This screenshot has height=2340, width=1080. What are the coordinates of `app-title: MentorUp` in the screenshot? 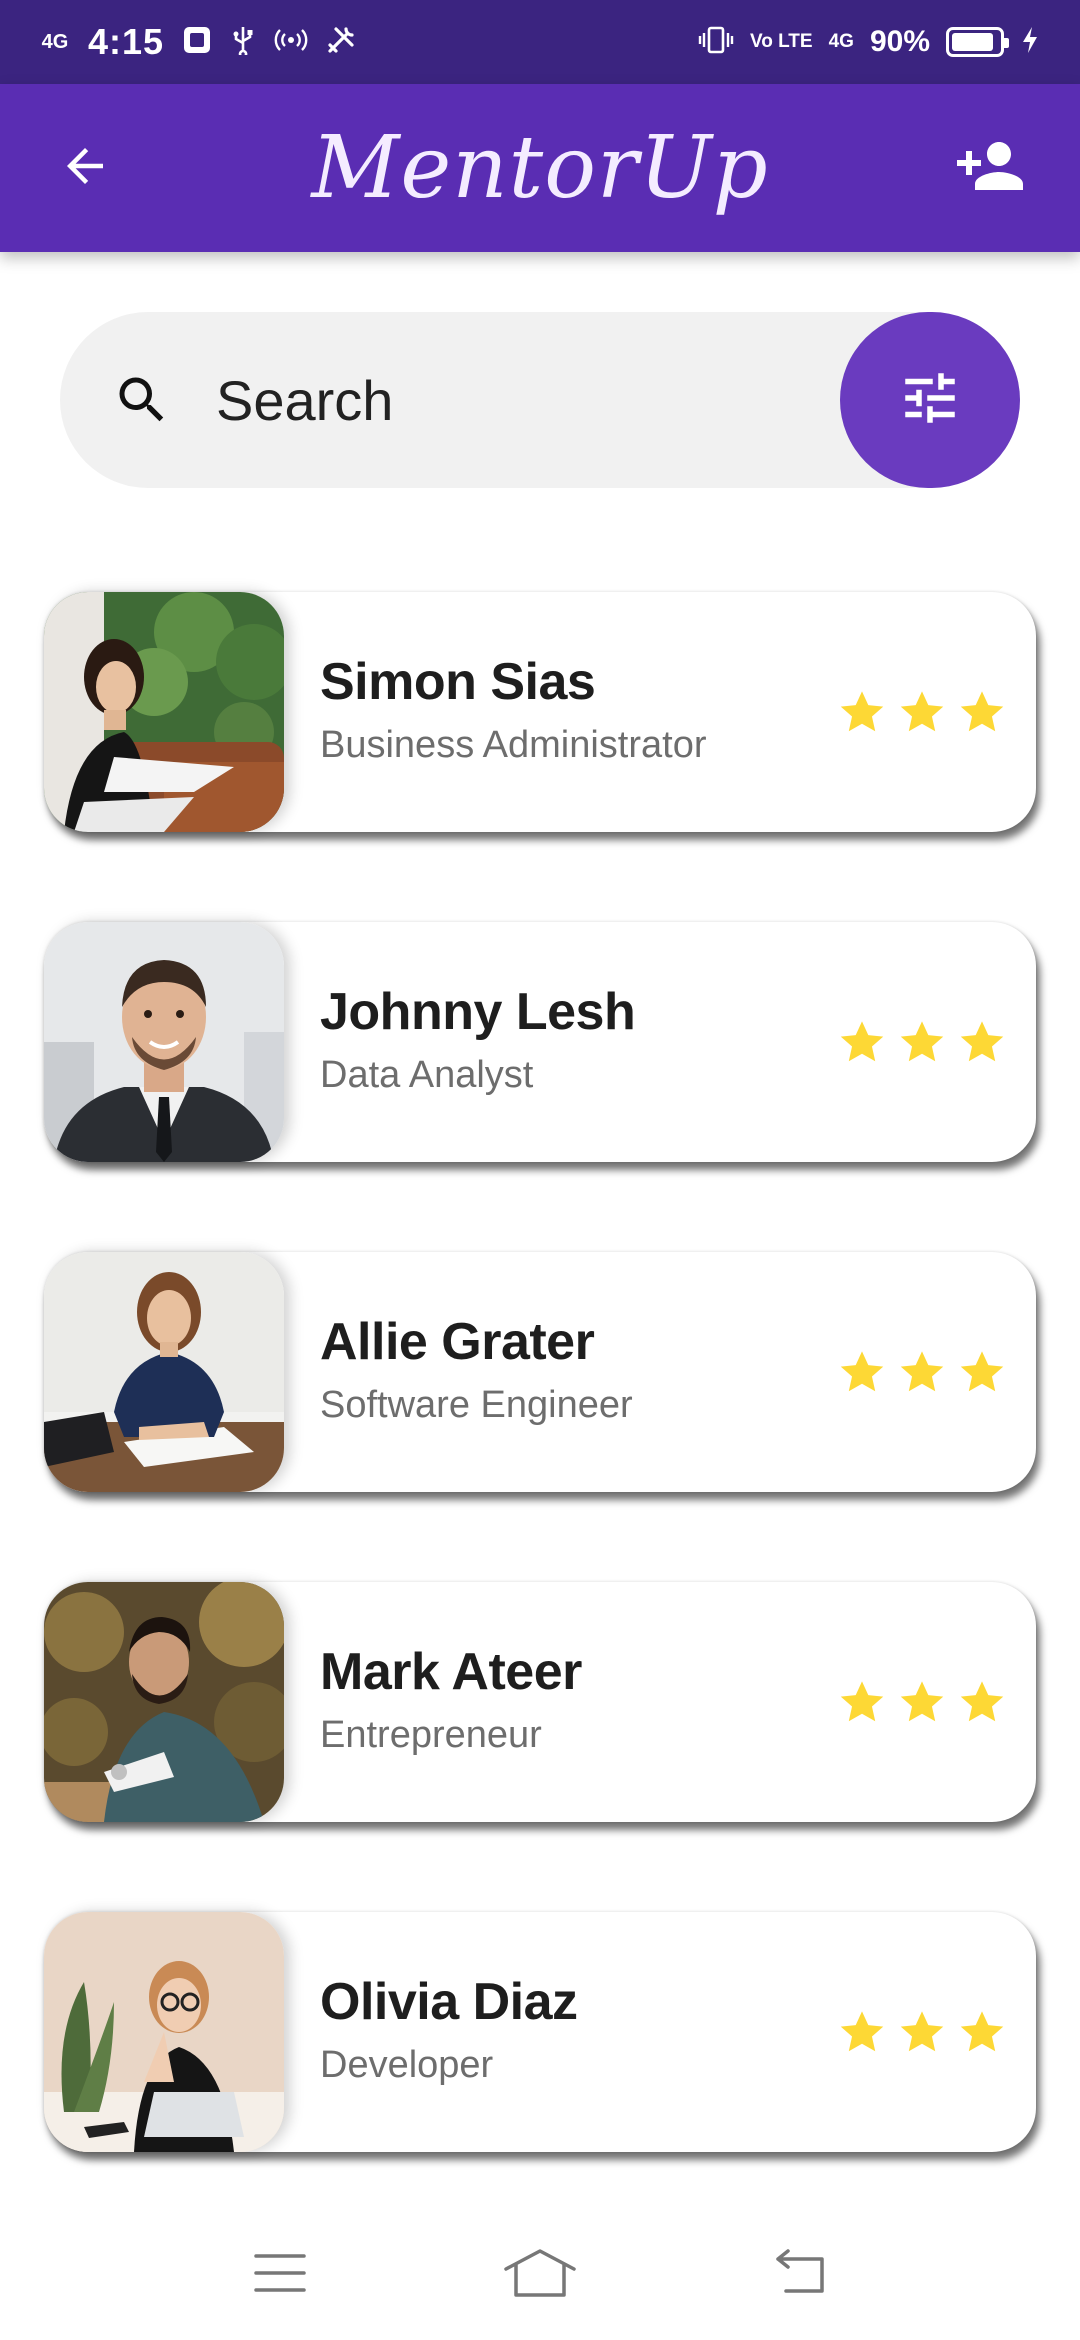 It's located at (540, 168).